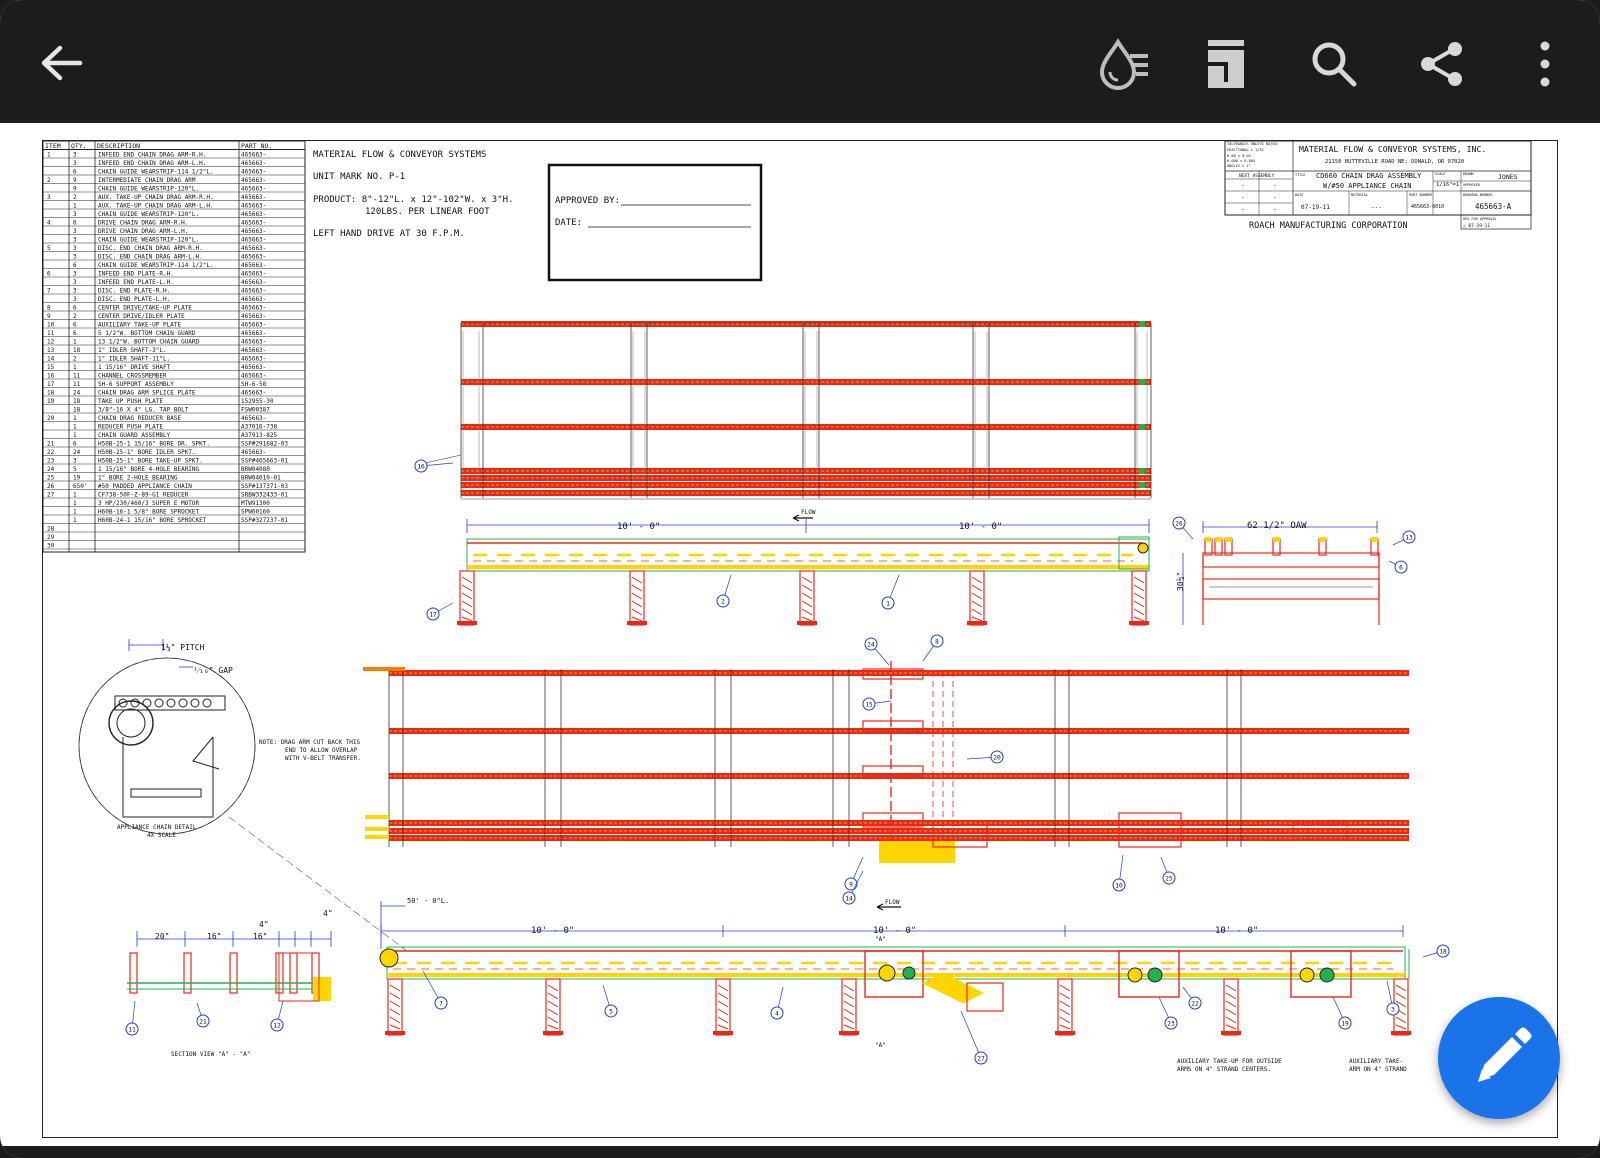 This screenshot has height=1158, width=1600. What do you see at coordinates (49, 291) in the screenshot?
I see `bom-item: 7` at bounding box center [49, 291].